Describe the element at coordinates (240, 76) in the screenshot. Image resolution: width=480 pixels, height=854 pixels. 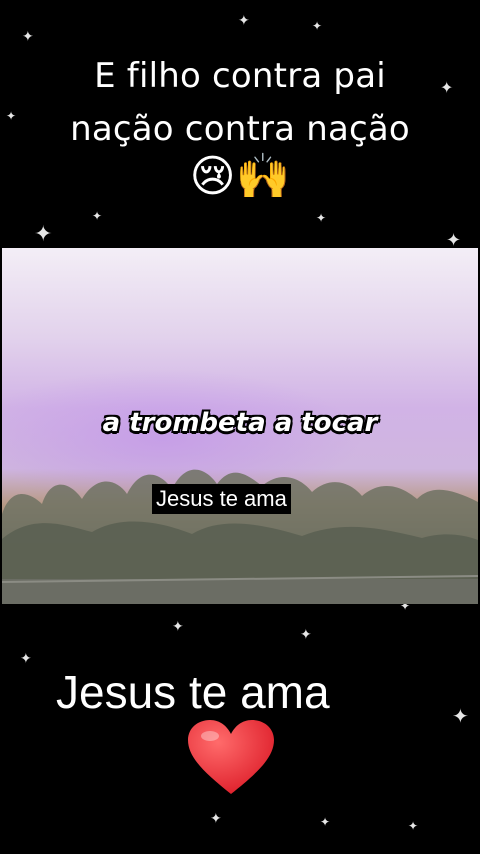
I see `caption-line-1: E filho contra pai` at that location.